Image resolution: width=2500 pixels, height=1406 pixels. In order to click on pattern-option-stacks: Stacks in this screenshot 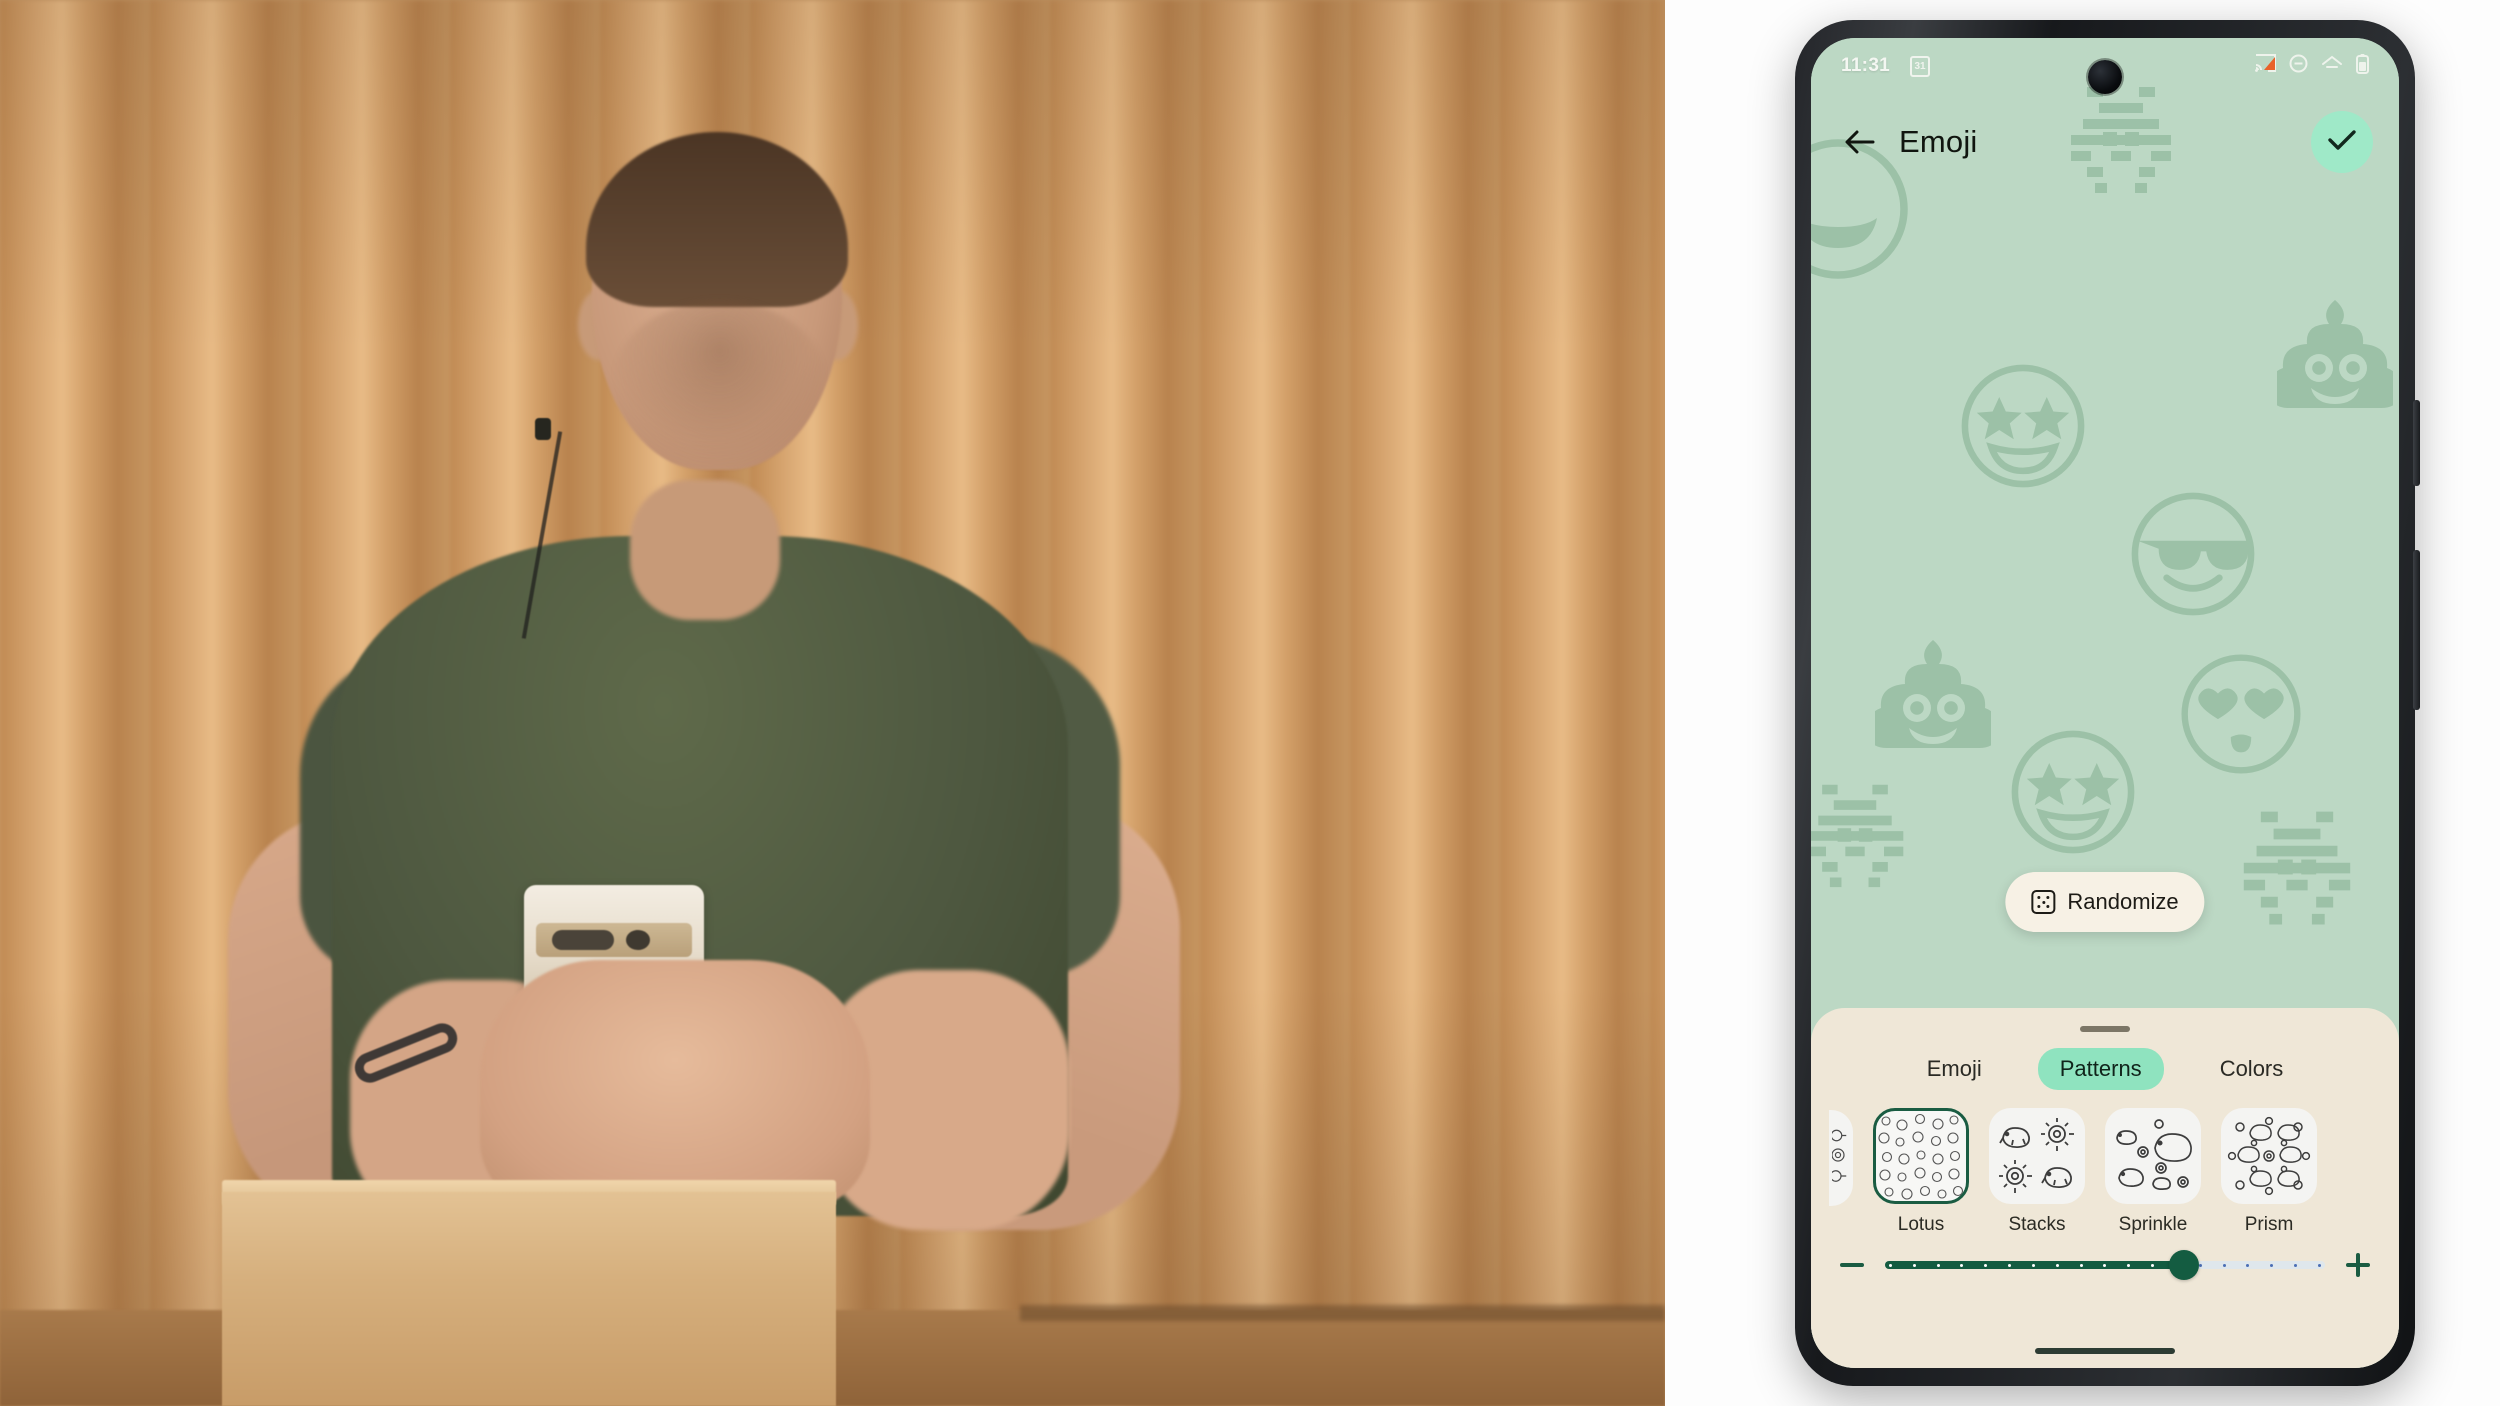, I will do `click(2037, 1172)`.